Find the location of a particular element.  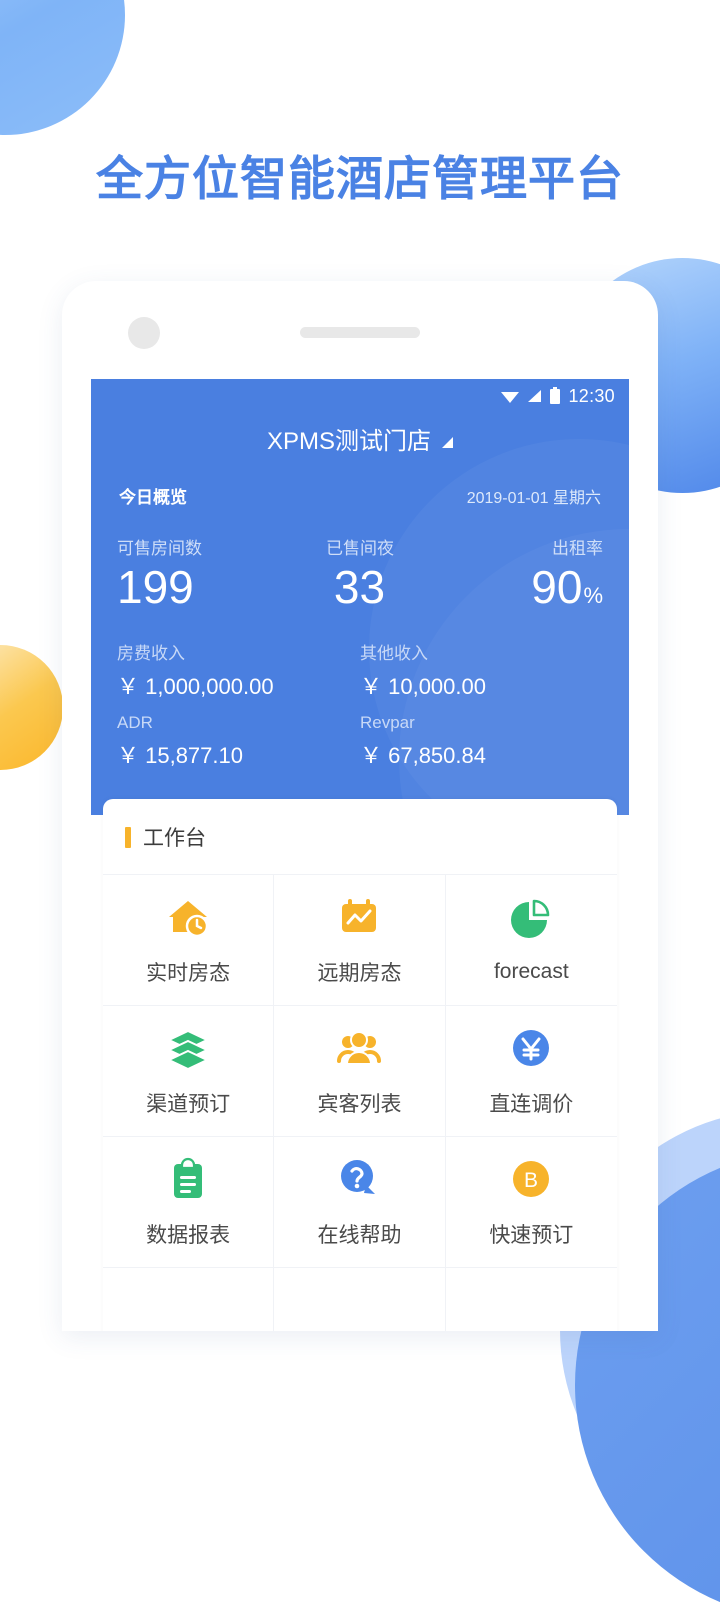

accent-bar is located at coordinates (128, 837).